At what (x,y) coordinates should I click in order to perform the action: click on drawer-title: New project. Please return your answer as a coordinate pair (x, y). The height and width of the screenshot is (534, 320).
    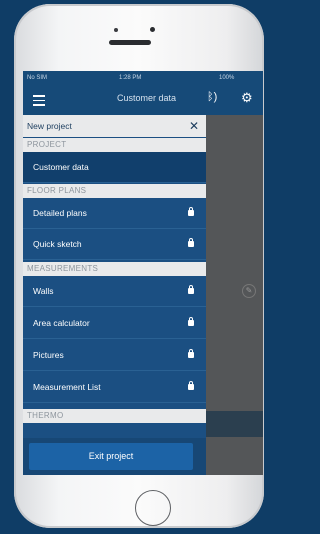
    Looking at the image, I should click on (49, 126).